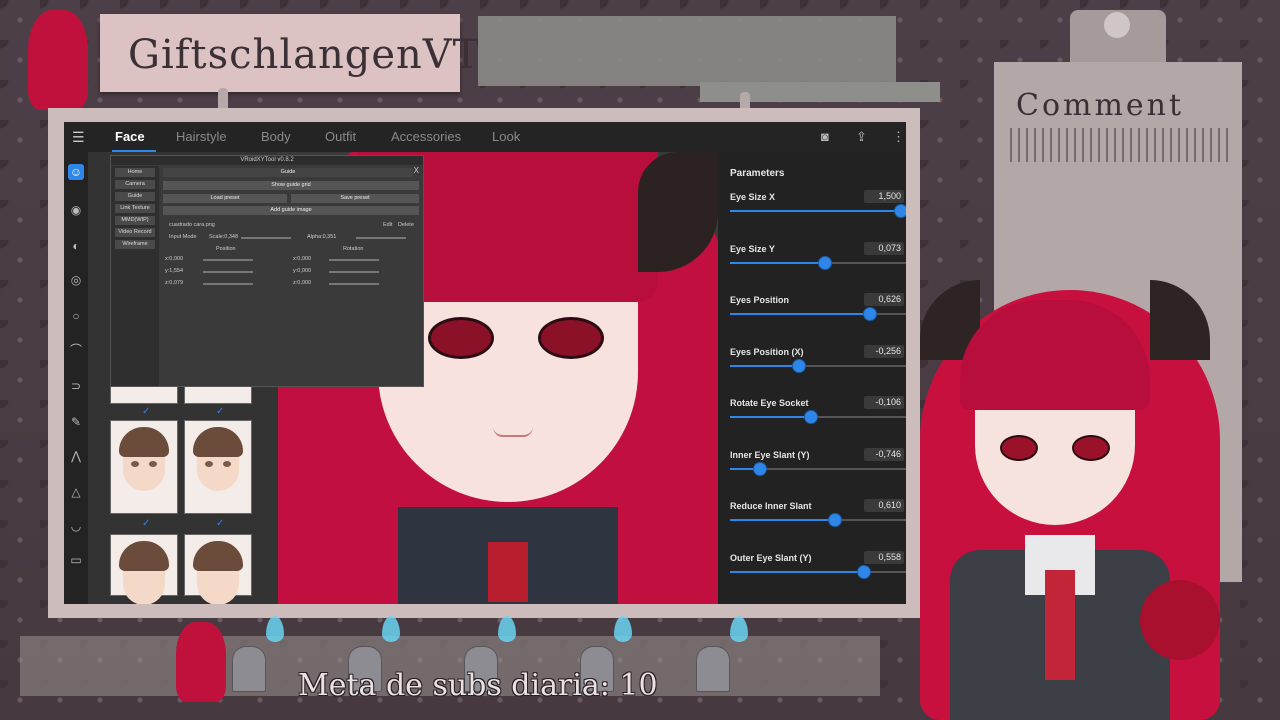  I want to click on parameter-row: Rotate Eye Socket -0,106, so click(818, 417).